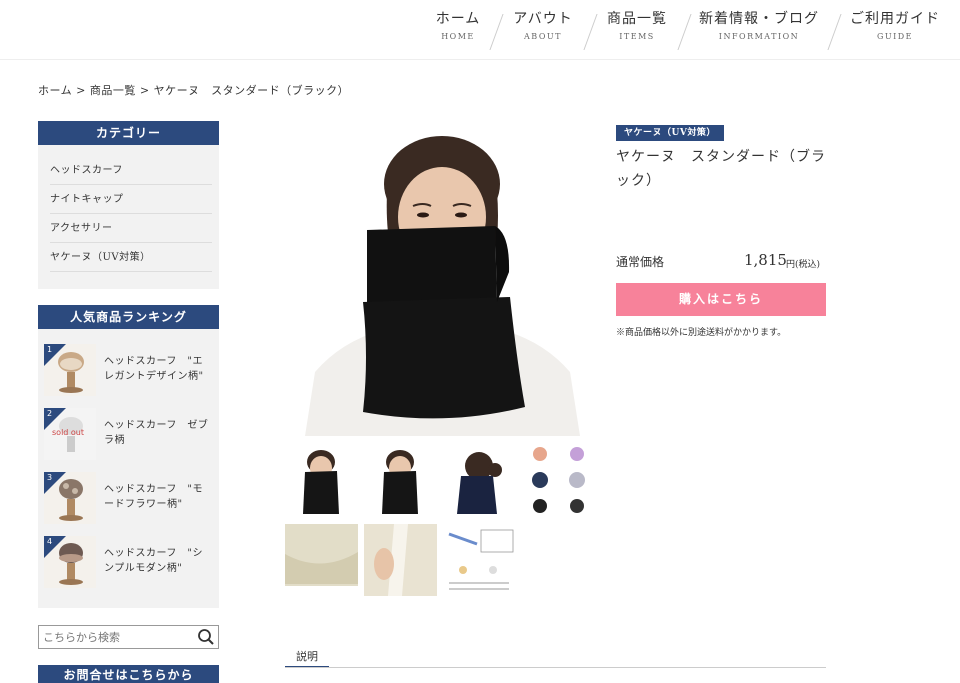  What do you see at coordinates (458, 19) in the screenshot?
I see `nav-home-label: ホーム` at bounding box center [458, 19].